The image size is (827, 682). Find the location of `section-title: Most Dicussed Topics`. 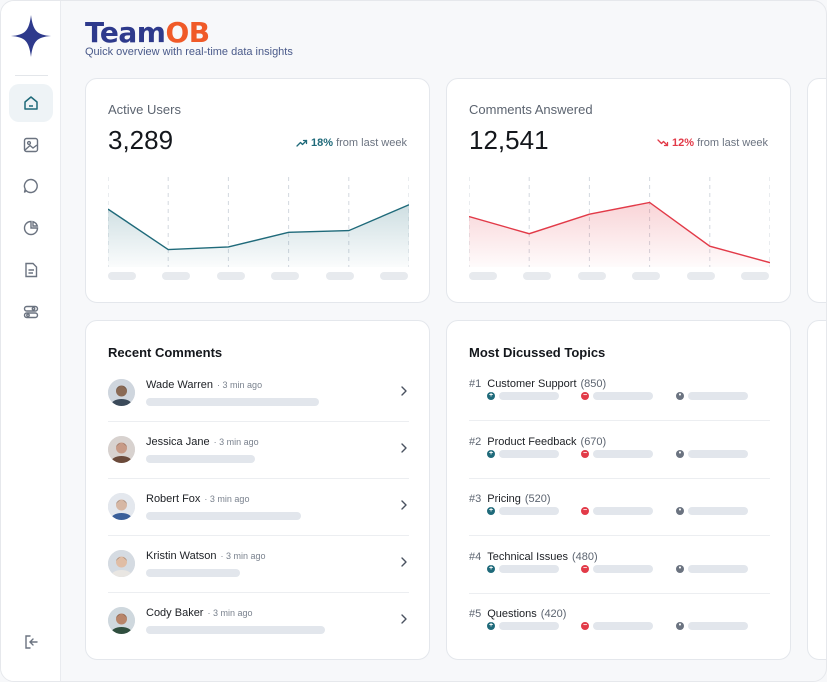

section-title: Most Dicussed Topics is located at coordinates (537, 352).